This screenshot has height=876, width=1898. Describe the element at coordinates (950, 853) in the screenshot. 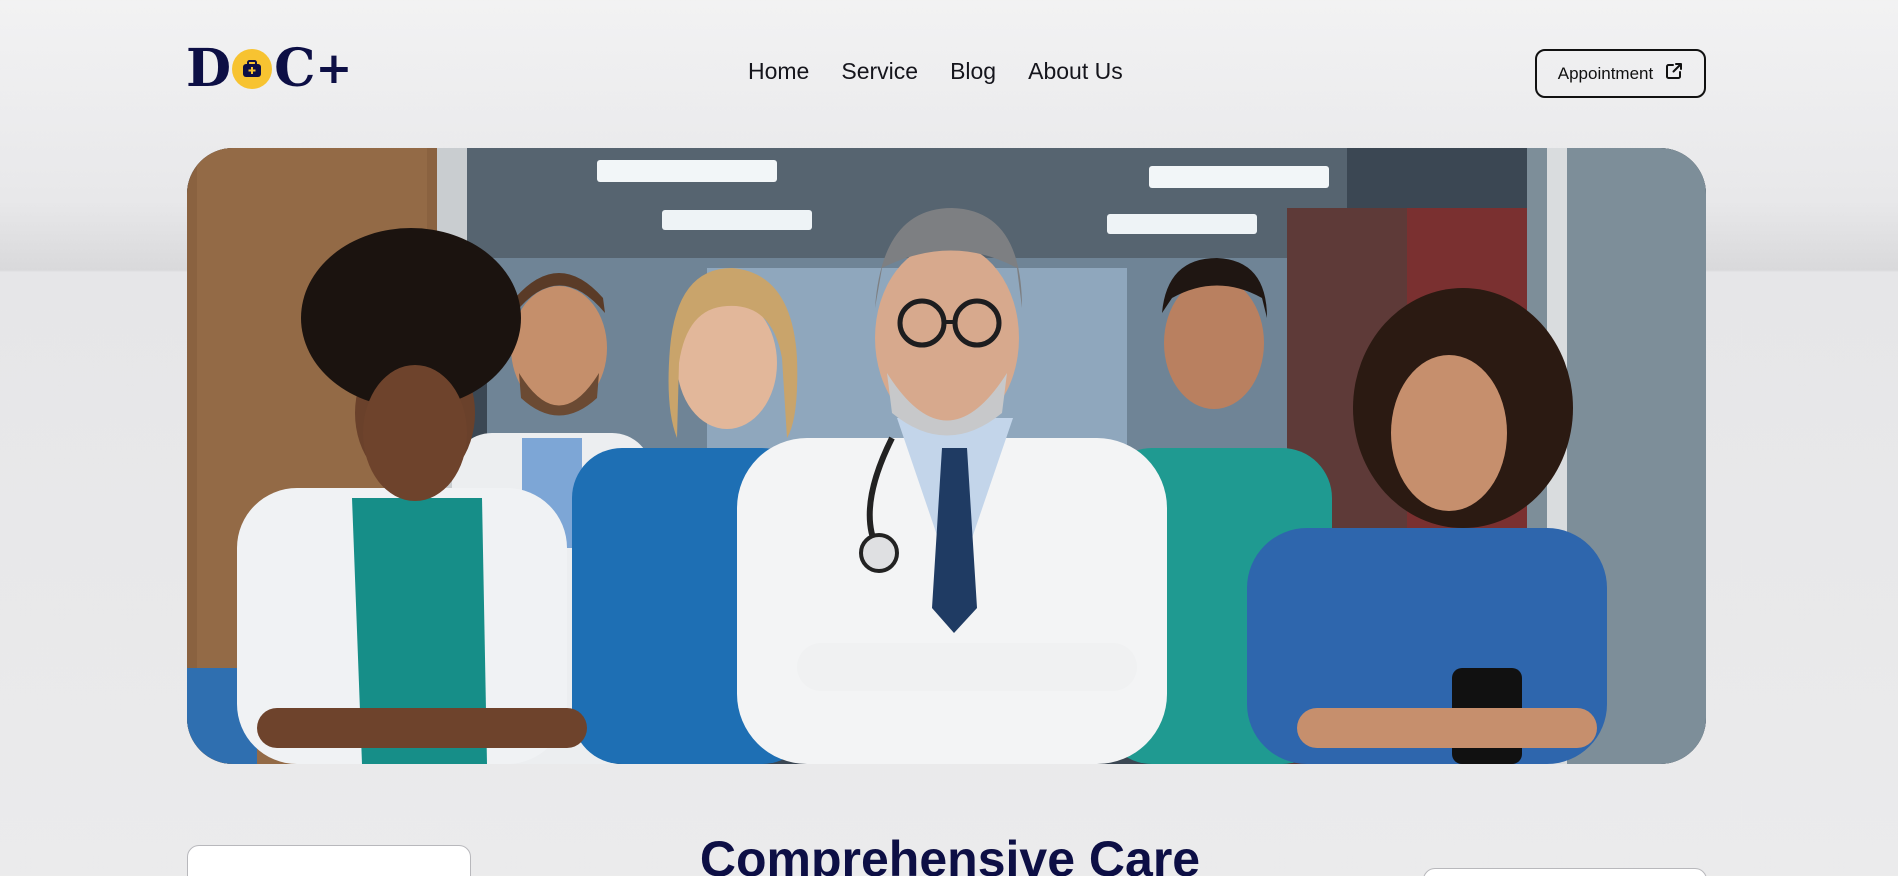

I see `section-title: Comprehensive Care` at that location.